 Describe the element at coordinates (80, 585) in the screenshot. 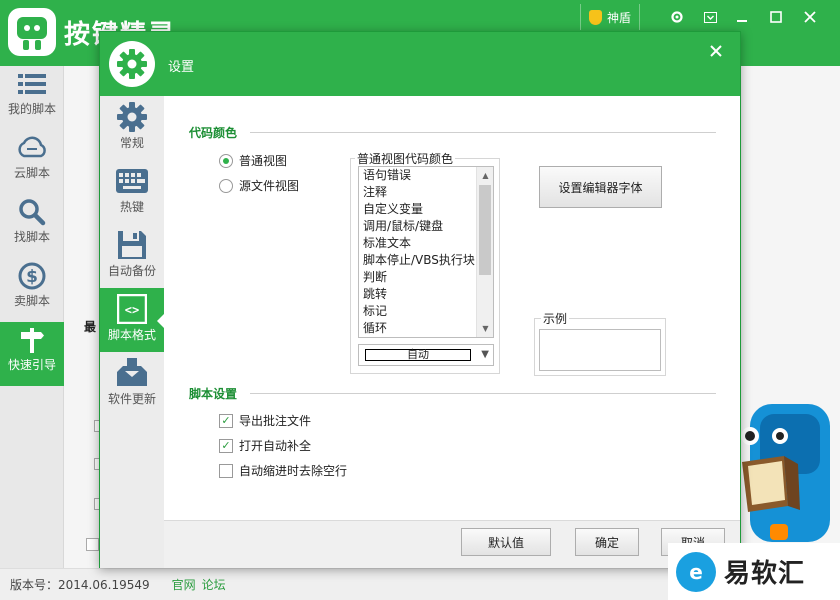

I see `version-text: 版本号：2014.06.19549` at that location.